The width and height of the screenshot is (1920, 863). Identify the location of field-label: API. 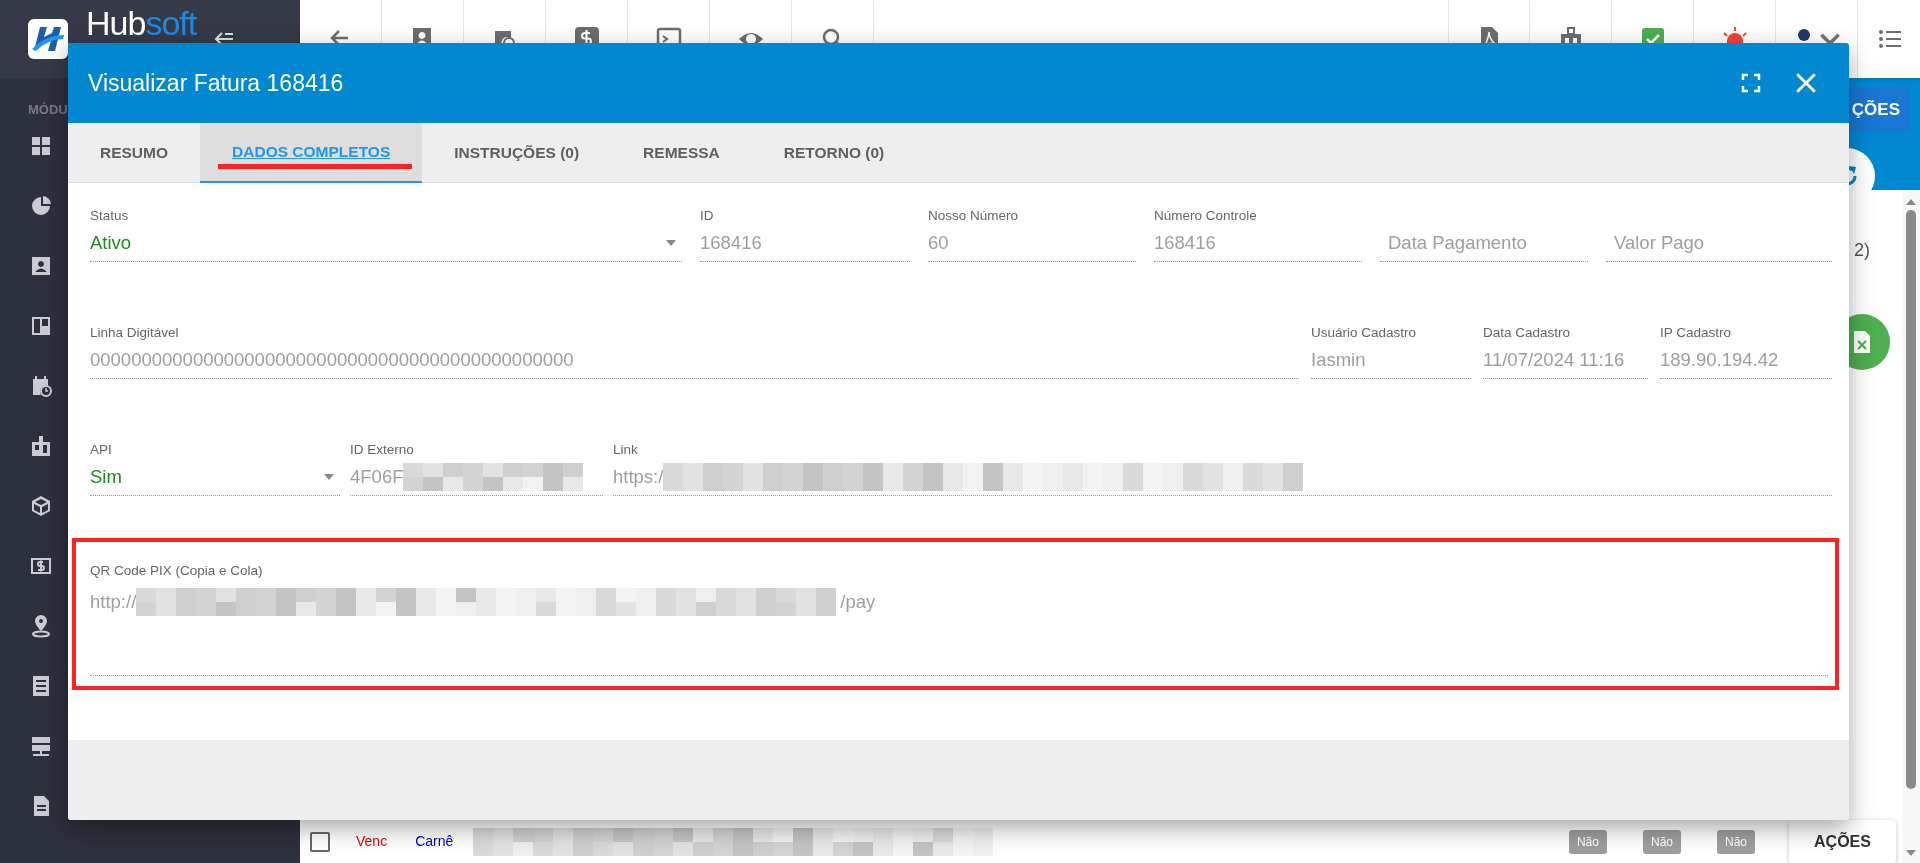
(101, 450).